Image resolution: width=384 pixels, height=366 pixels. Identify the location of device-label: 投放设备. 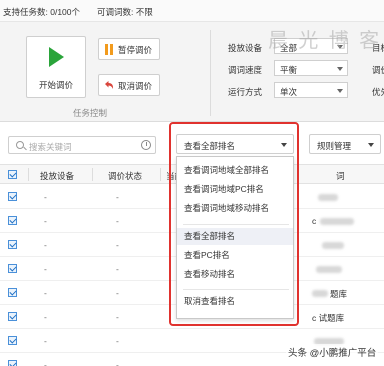
(245, 48).